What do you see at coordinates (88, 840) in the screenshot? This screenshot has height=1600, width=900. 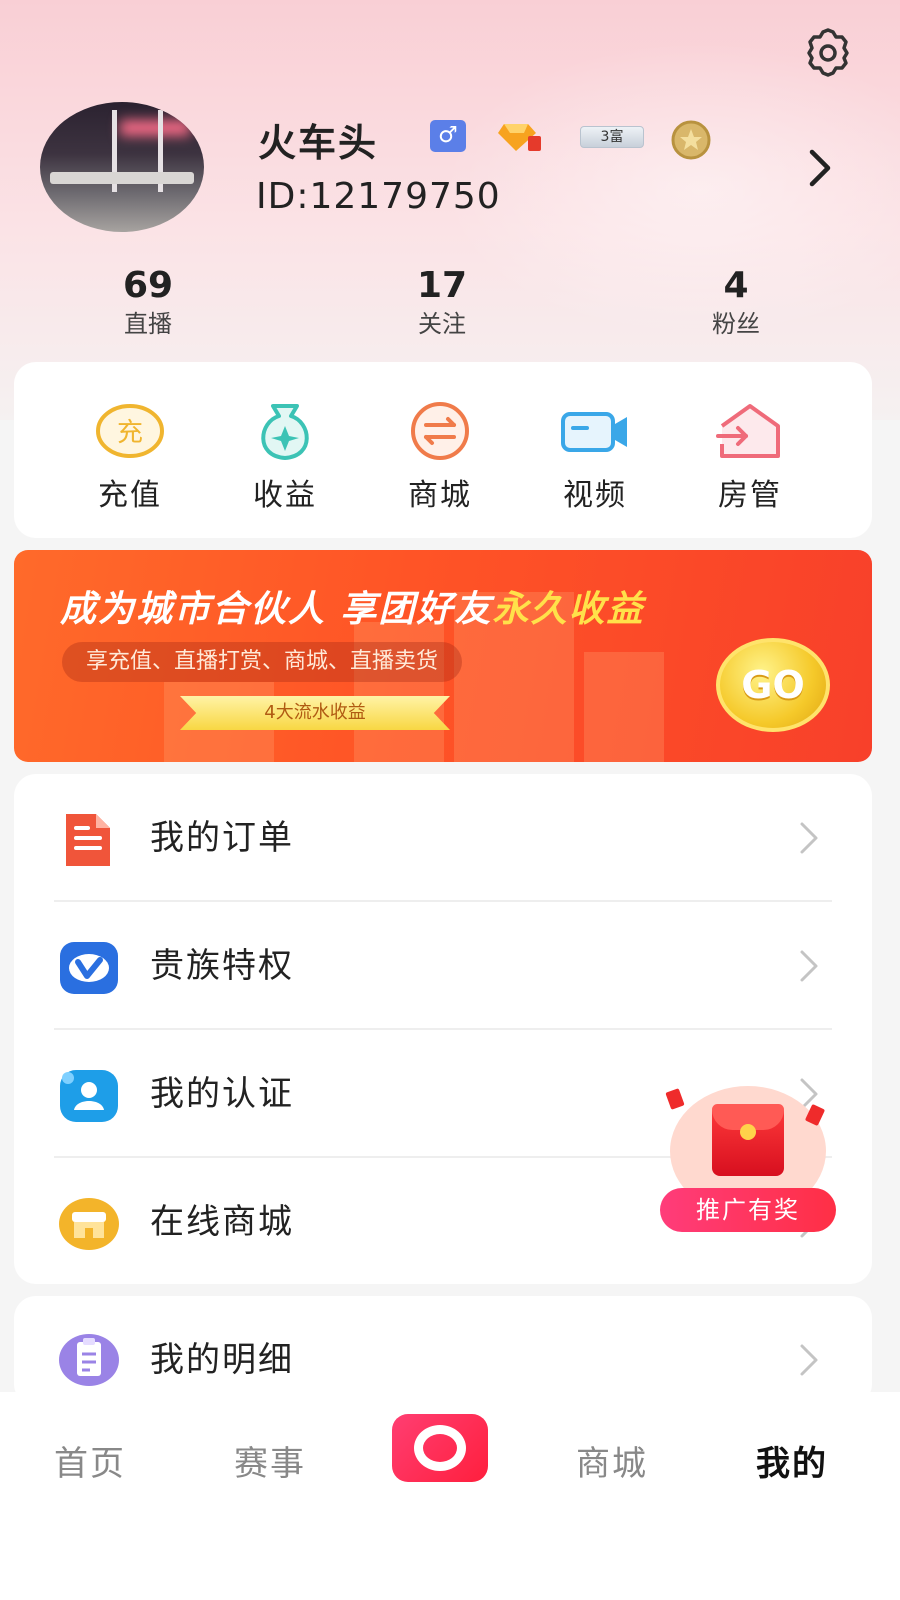 I see `document-icon` at bounding box center [88, 840].